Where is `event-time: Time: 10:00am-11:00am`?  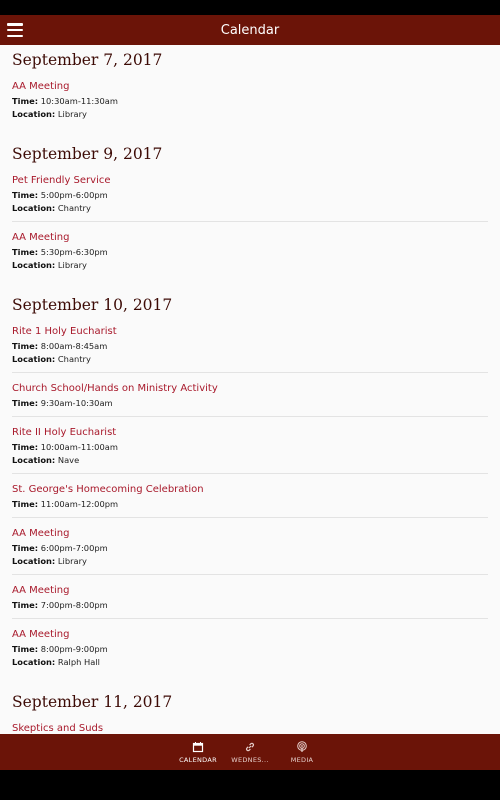
event-time: Time: 10:00am-11:00am is located at coordinates (250, 447).